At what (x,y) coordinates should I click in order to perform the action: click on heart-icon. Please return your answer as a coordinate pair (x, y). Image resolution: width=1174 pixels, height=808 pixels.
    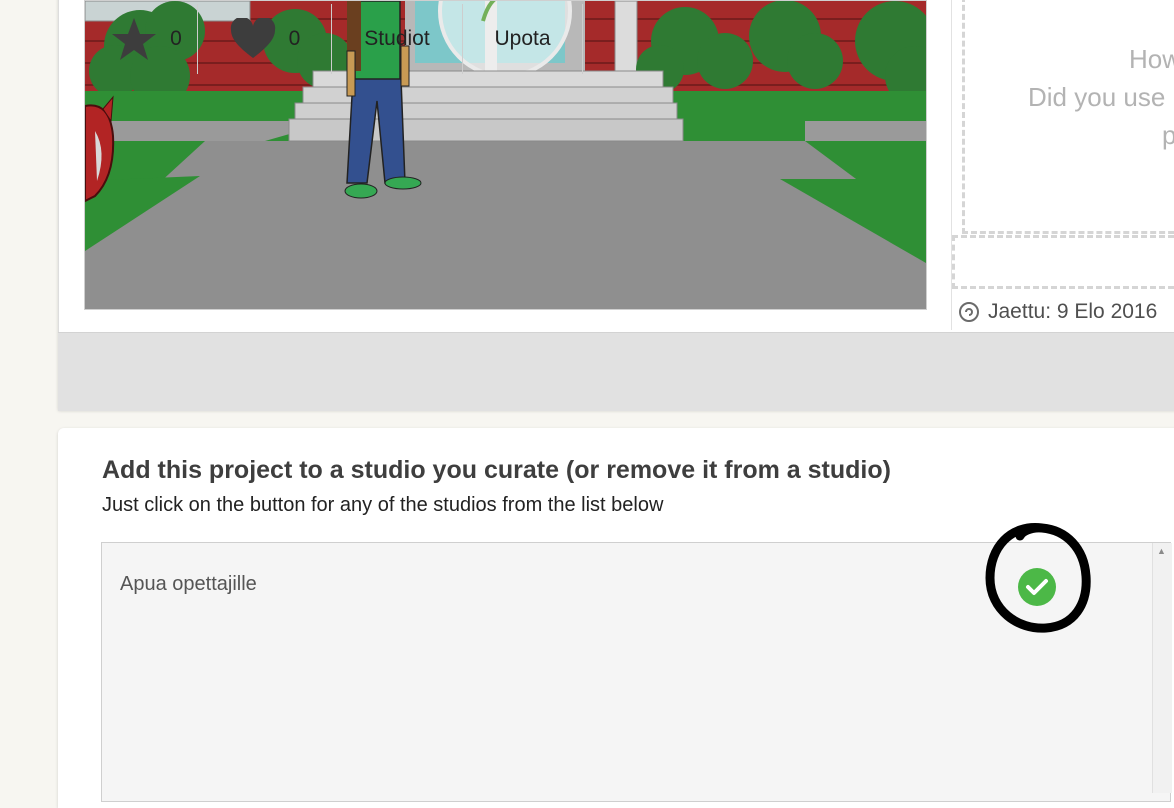
    Looking at the image, I should click on (253, 39).